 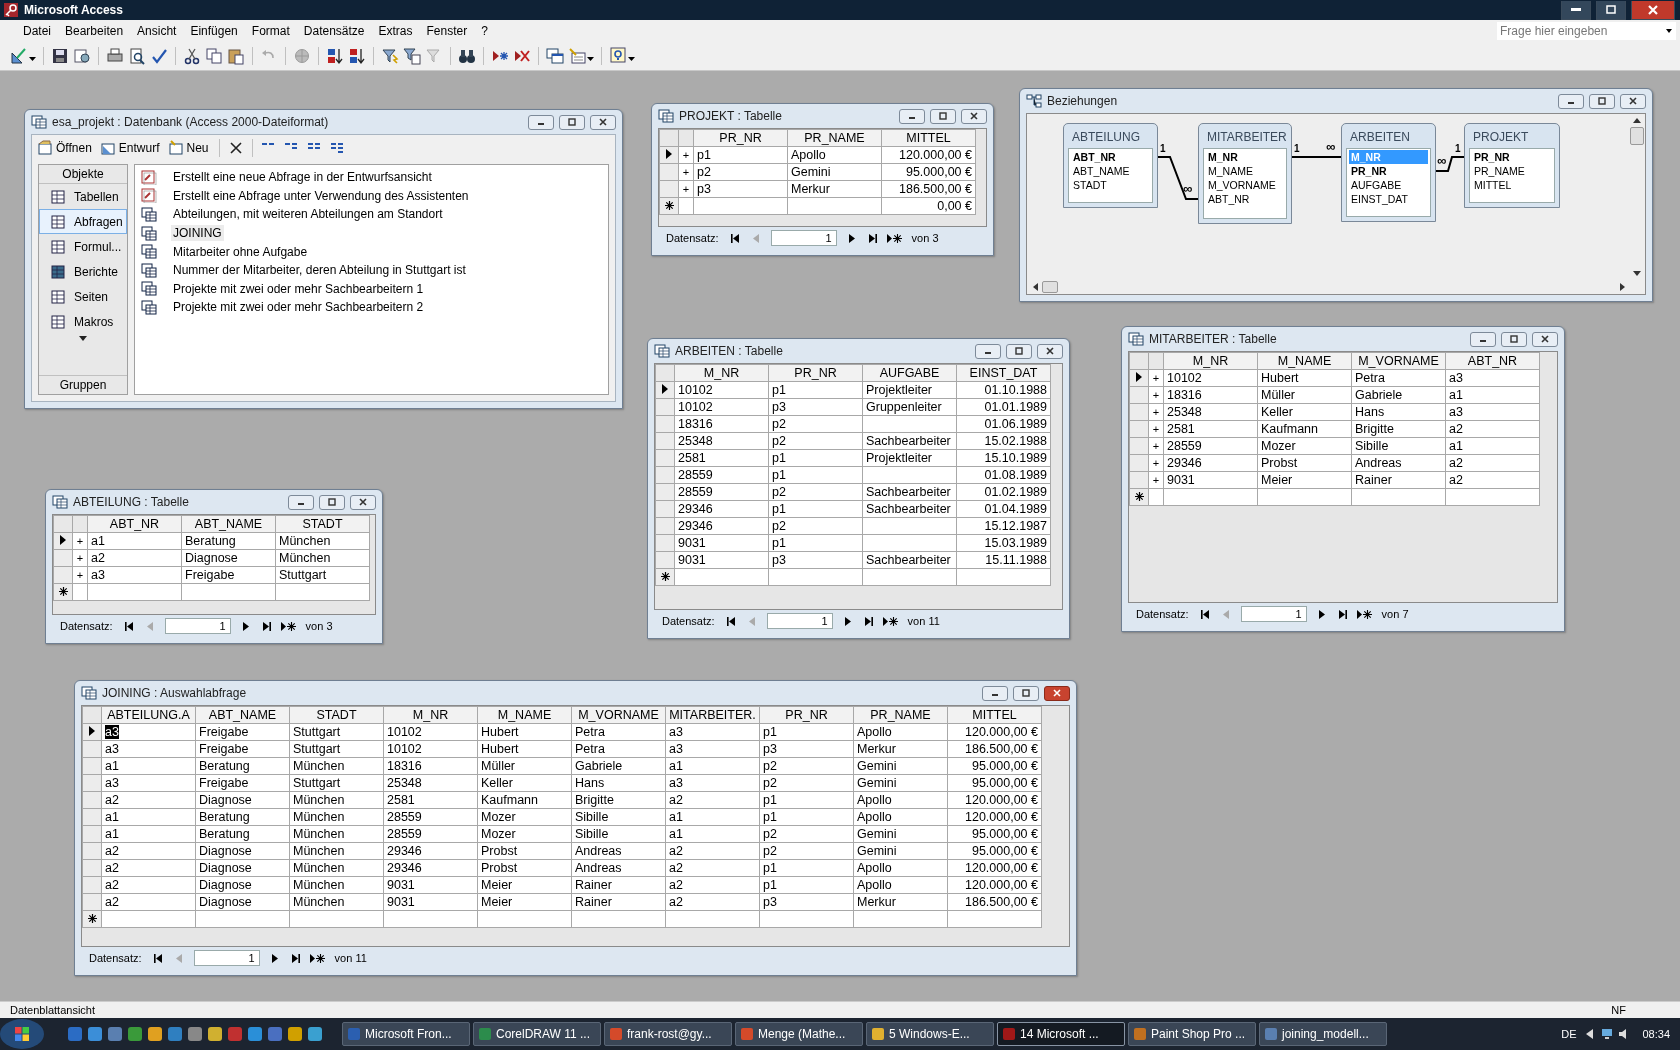 I want to click on menu-item: Fenster, so click(x=447, y=31).